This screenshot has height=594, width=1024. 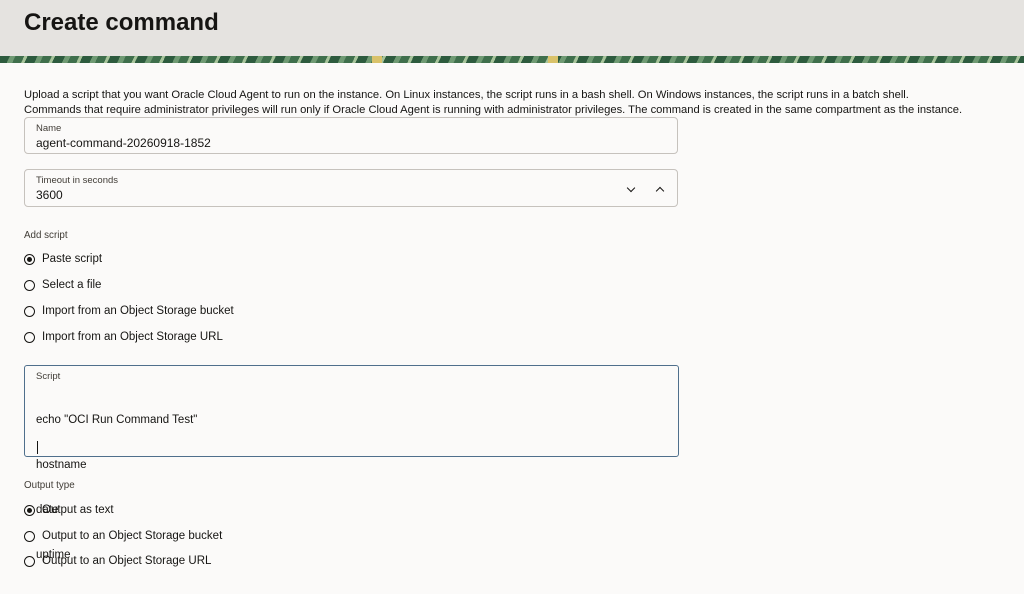 I want to click on chevron-down-icon, so click(x=631, y=187).